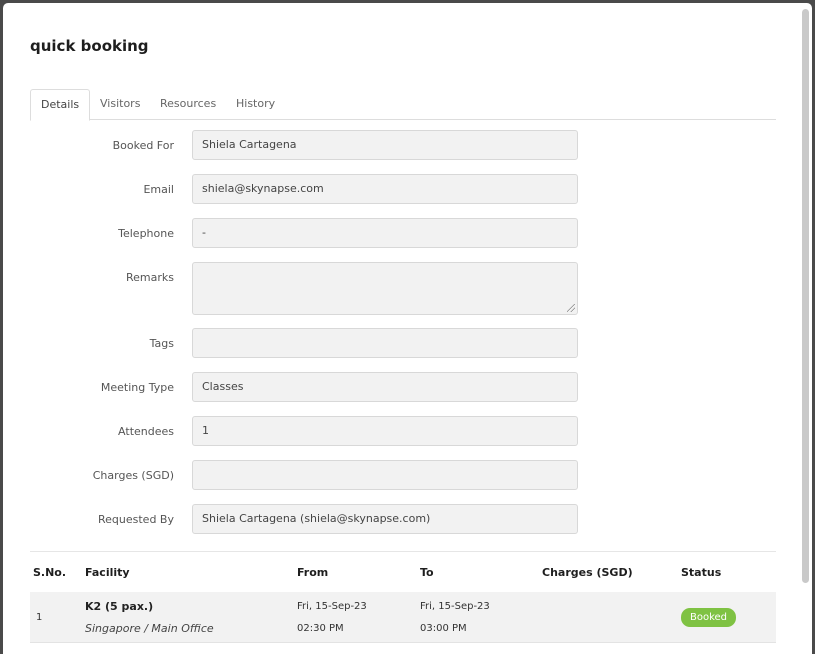 This screenshot has height=654, width=815. Describe the element at coordinates (709, 617) in the screenshot. I see `status-badge: Booked` at that location.